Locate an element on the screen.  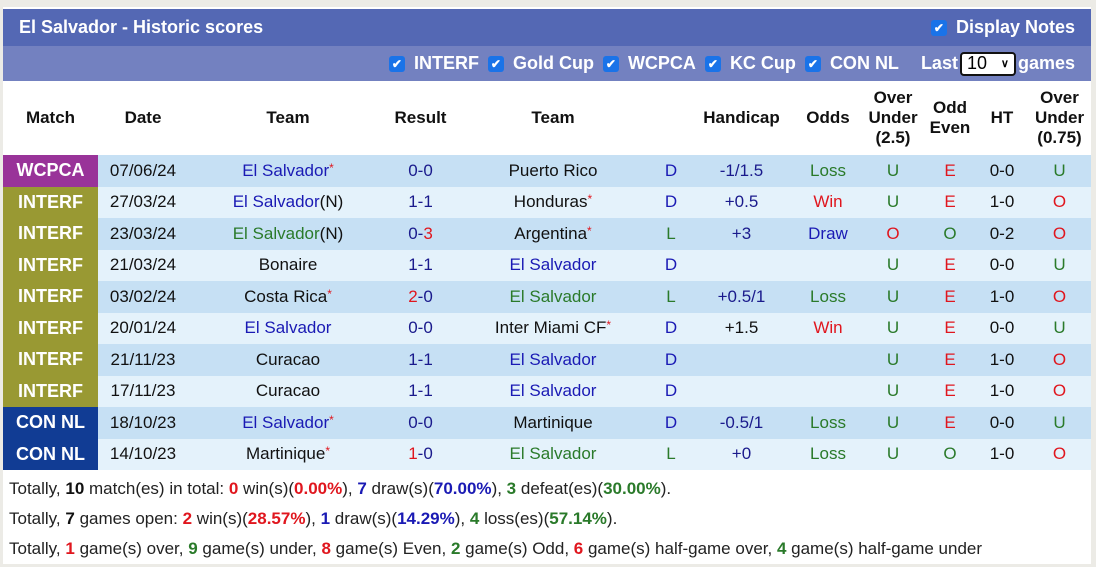
away-team: Inter Miami CF* is located at coordinates (553, 328).